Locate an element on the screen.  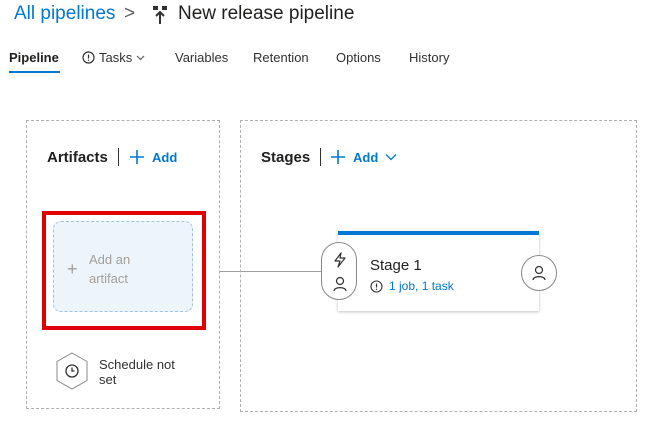
release-pipeline-icon is located at coordinates (160, 15).